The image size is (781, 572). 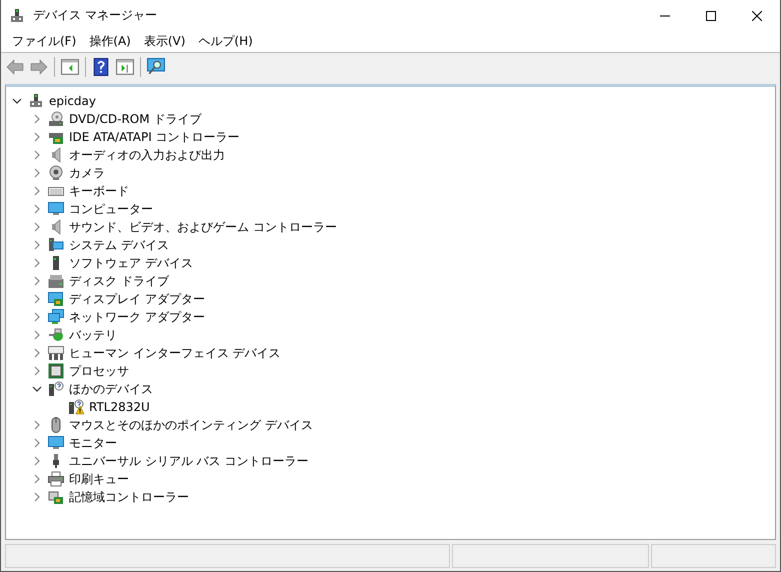 What do you see at coordinates (135, 119) in the screenshot?
I see `tree-item: DVD/CD-ROM ドライブ` at bounding box center [135, 119].